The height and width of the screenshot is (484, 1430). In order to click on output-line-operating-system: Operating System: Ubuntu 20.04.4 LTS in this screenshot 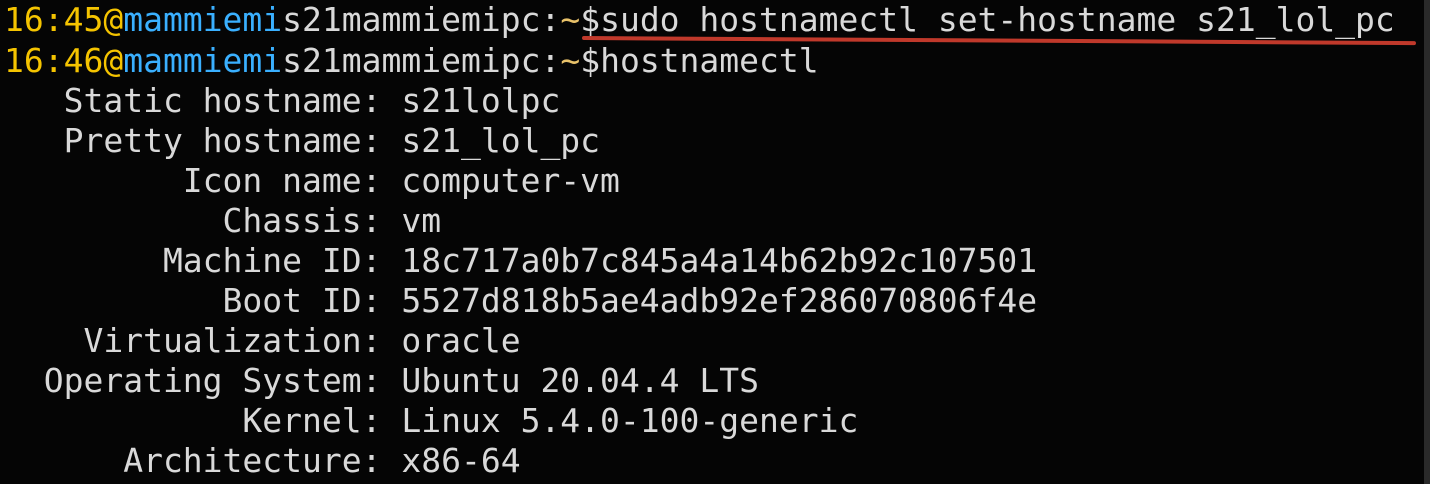, I will do `click(381, 381)`.